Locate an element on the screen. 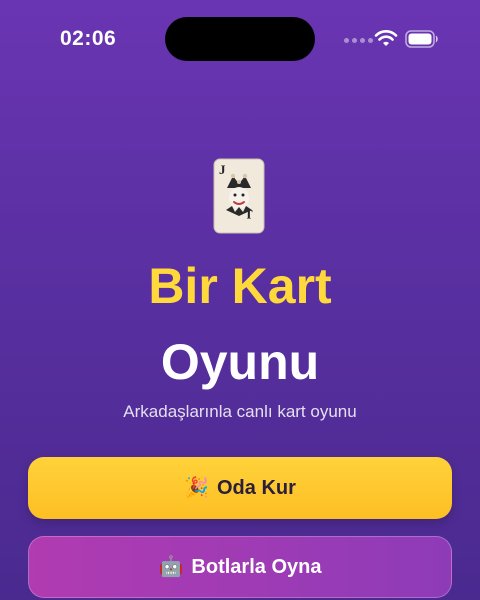 This screenshot has width=480, height=600. title-line-2: Oyunu is located at coordinates (240, 362).